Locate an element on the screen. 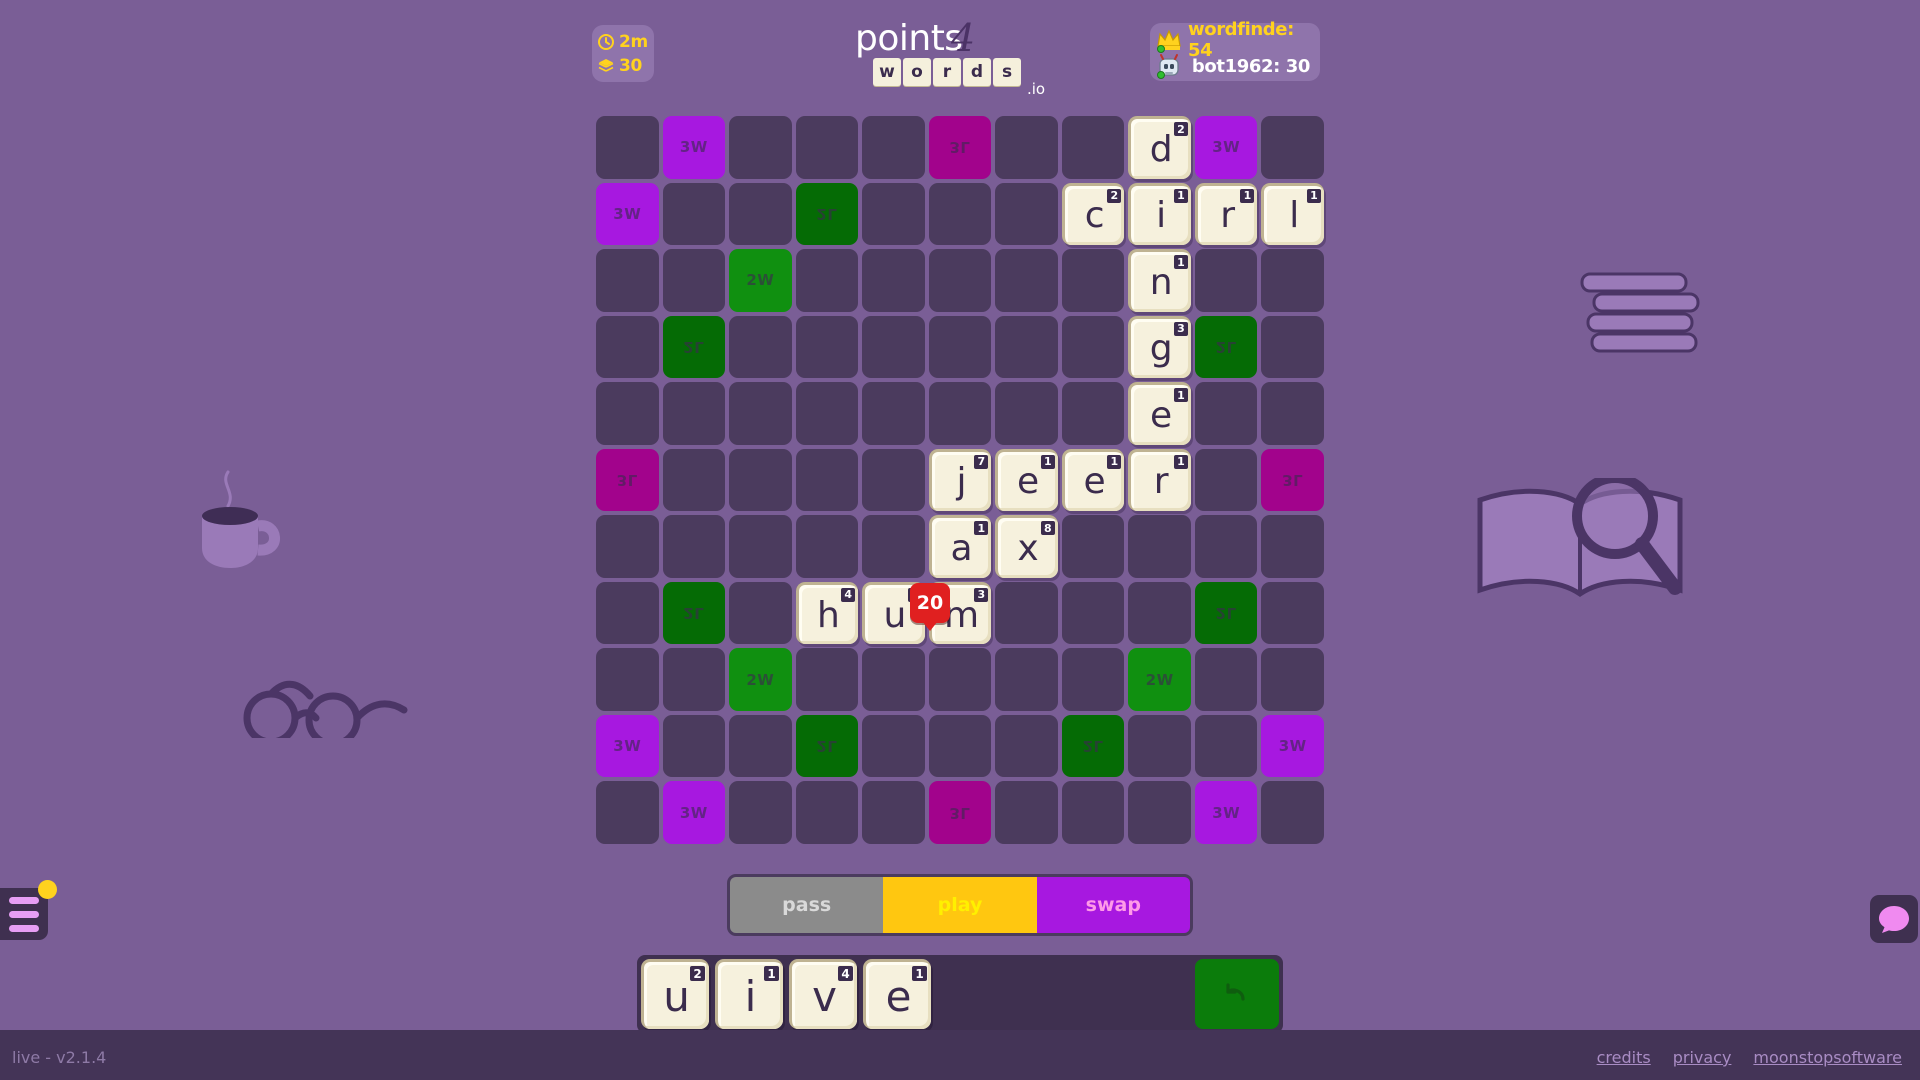 Image resolution: width=1920 pixels, height=1080 pixels. board-cell-filled: n1 is located at coordinates (1159, 280).